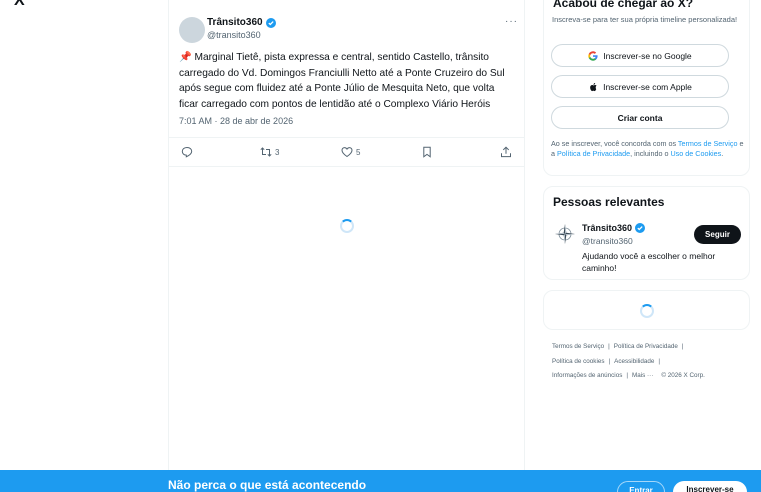 Image resolution: width=761 pixels, height=492 pixels. I want to click on person-handle: @transito360, so click(607, 241).